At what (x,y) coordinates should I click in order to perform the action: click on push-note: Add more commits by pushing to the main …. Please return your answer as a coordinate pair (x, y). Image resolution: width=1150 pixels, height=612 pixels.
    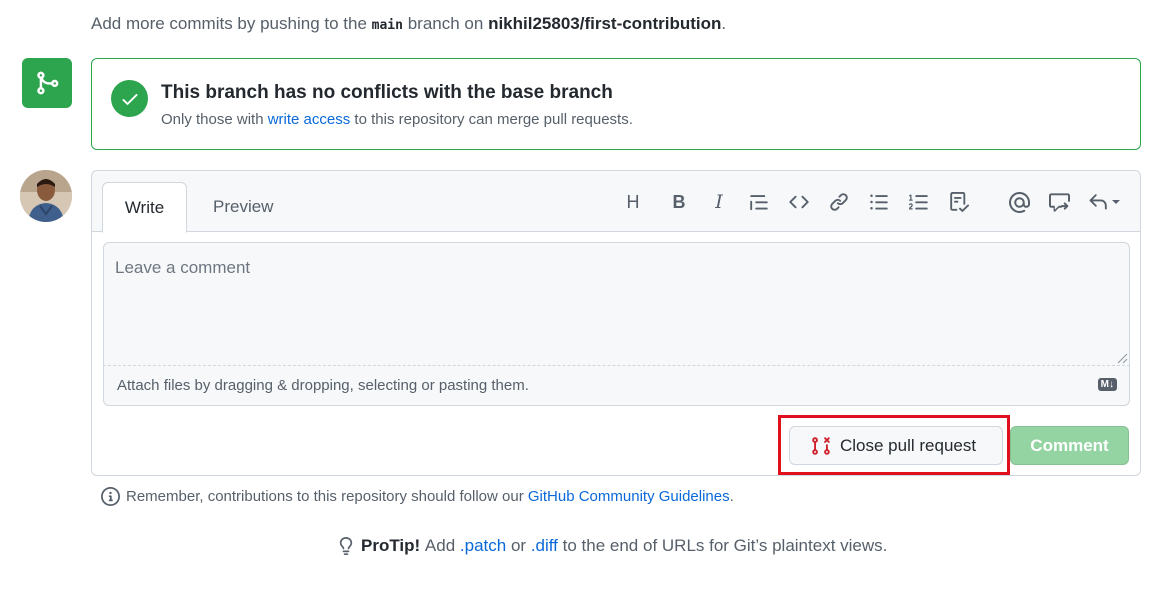
    Looking at the image, I should click on (408, 24).